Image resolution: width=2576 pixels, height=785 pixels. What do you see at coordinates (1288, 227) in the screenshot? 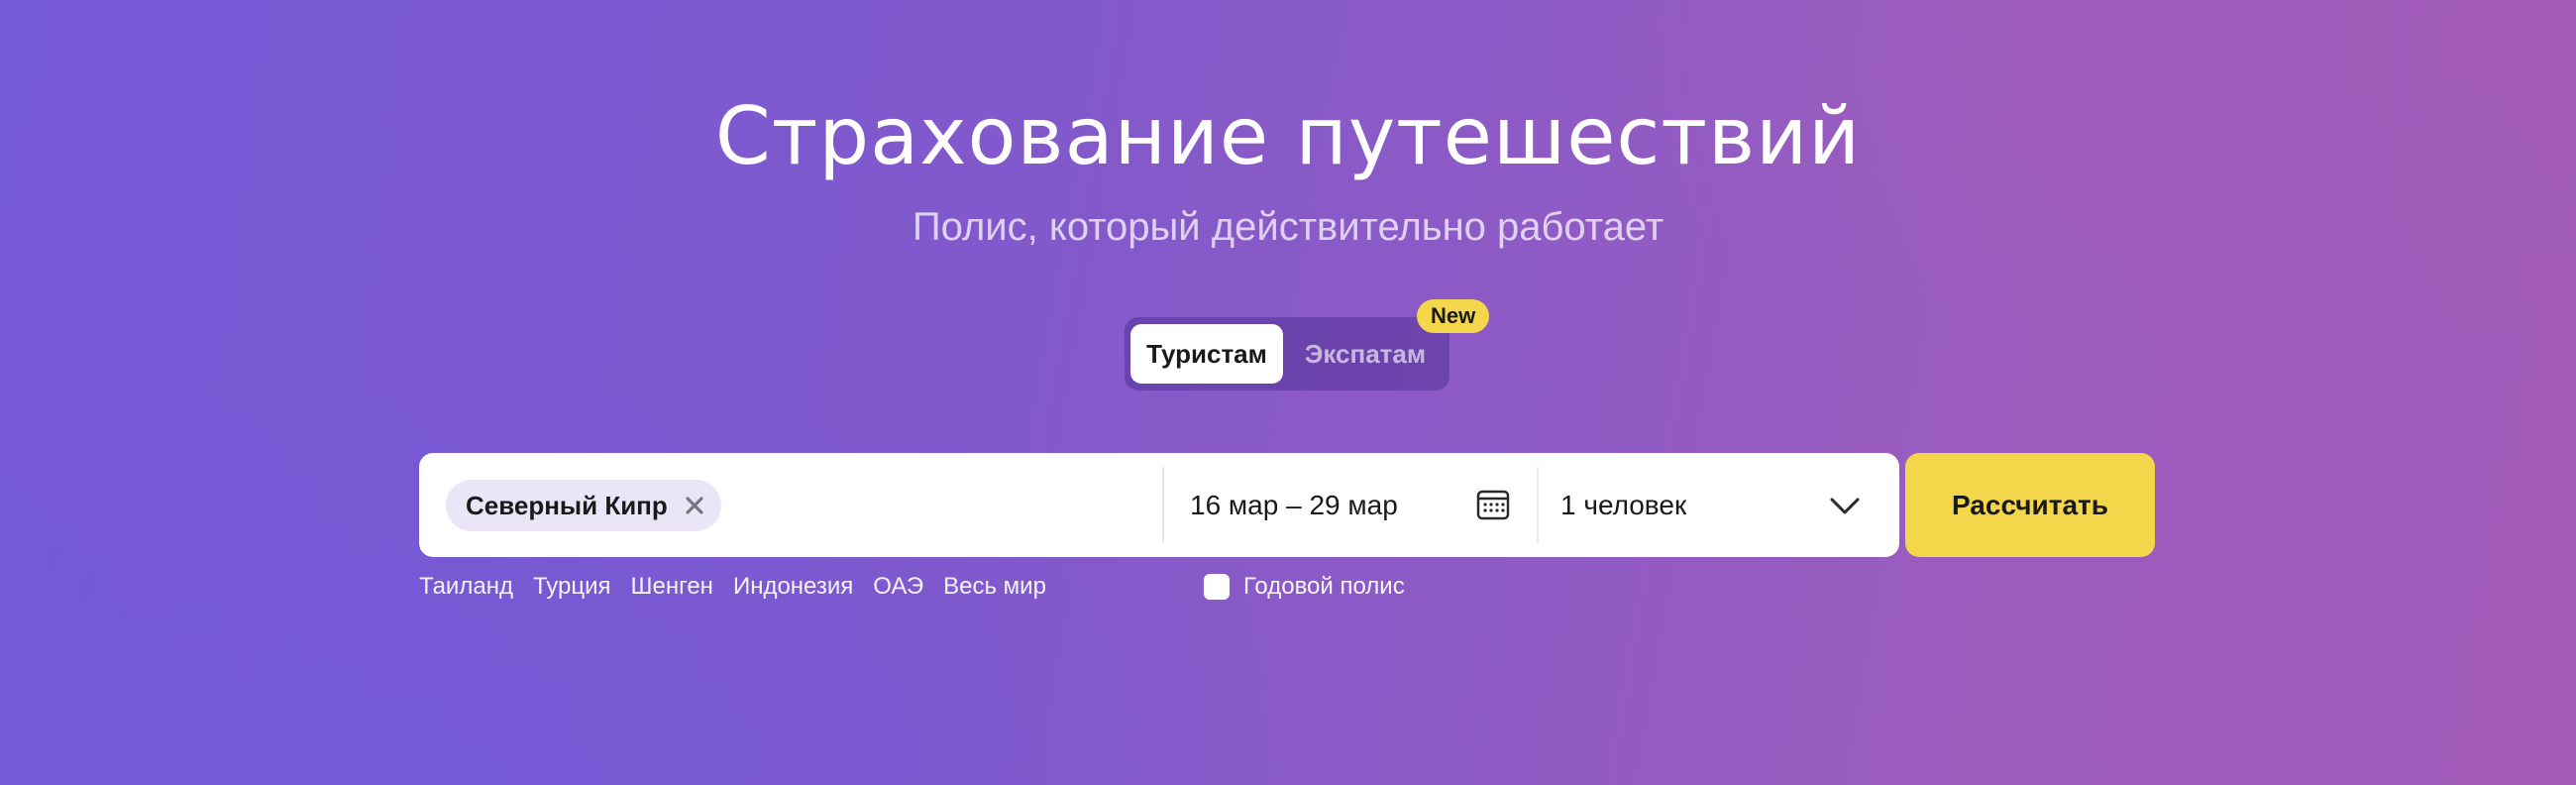
I see `page-subtitle: Полис, который действительно работает` at bounding box center [1288, 227].